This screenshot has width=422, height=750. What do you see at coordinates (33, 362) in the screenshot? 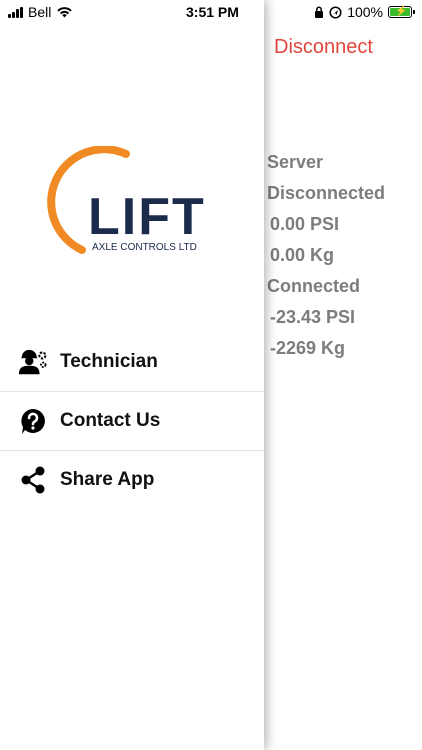
I see `technician-icon` at bounding box center [33, 362].